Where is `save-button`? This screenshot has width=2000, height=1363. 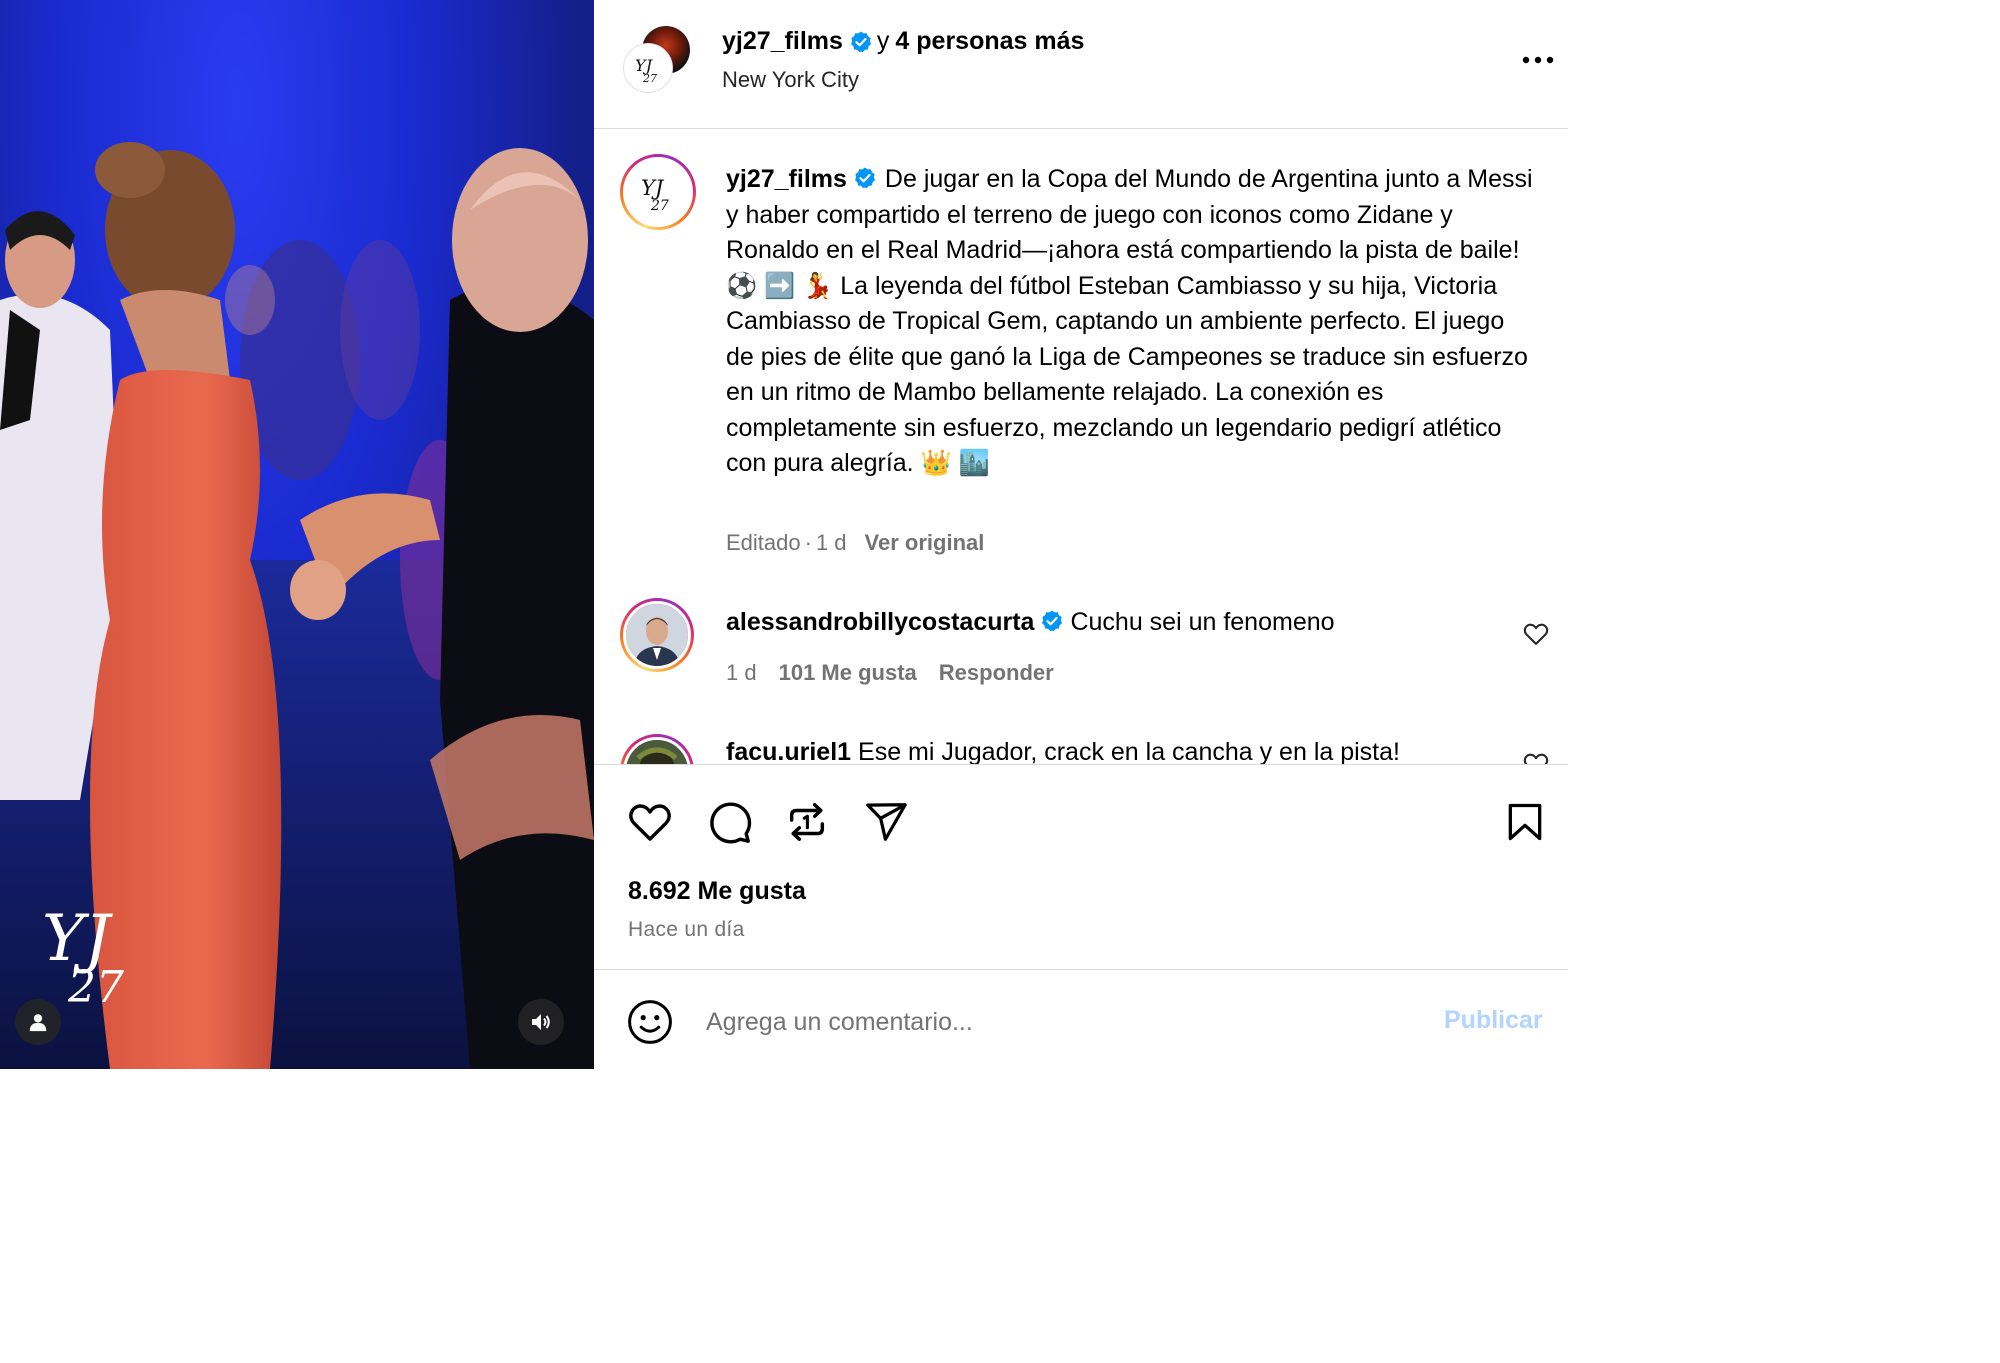 save-button is located at coordinates (1525, 822).